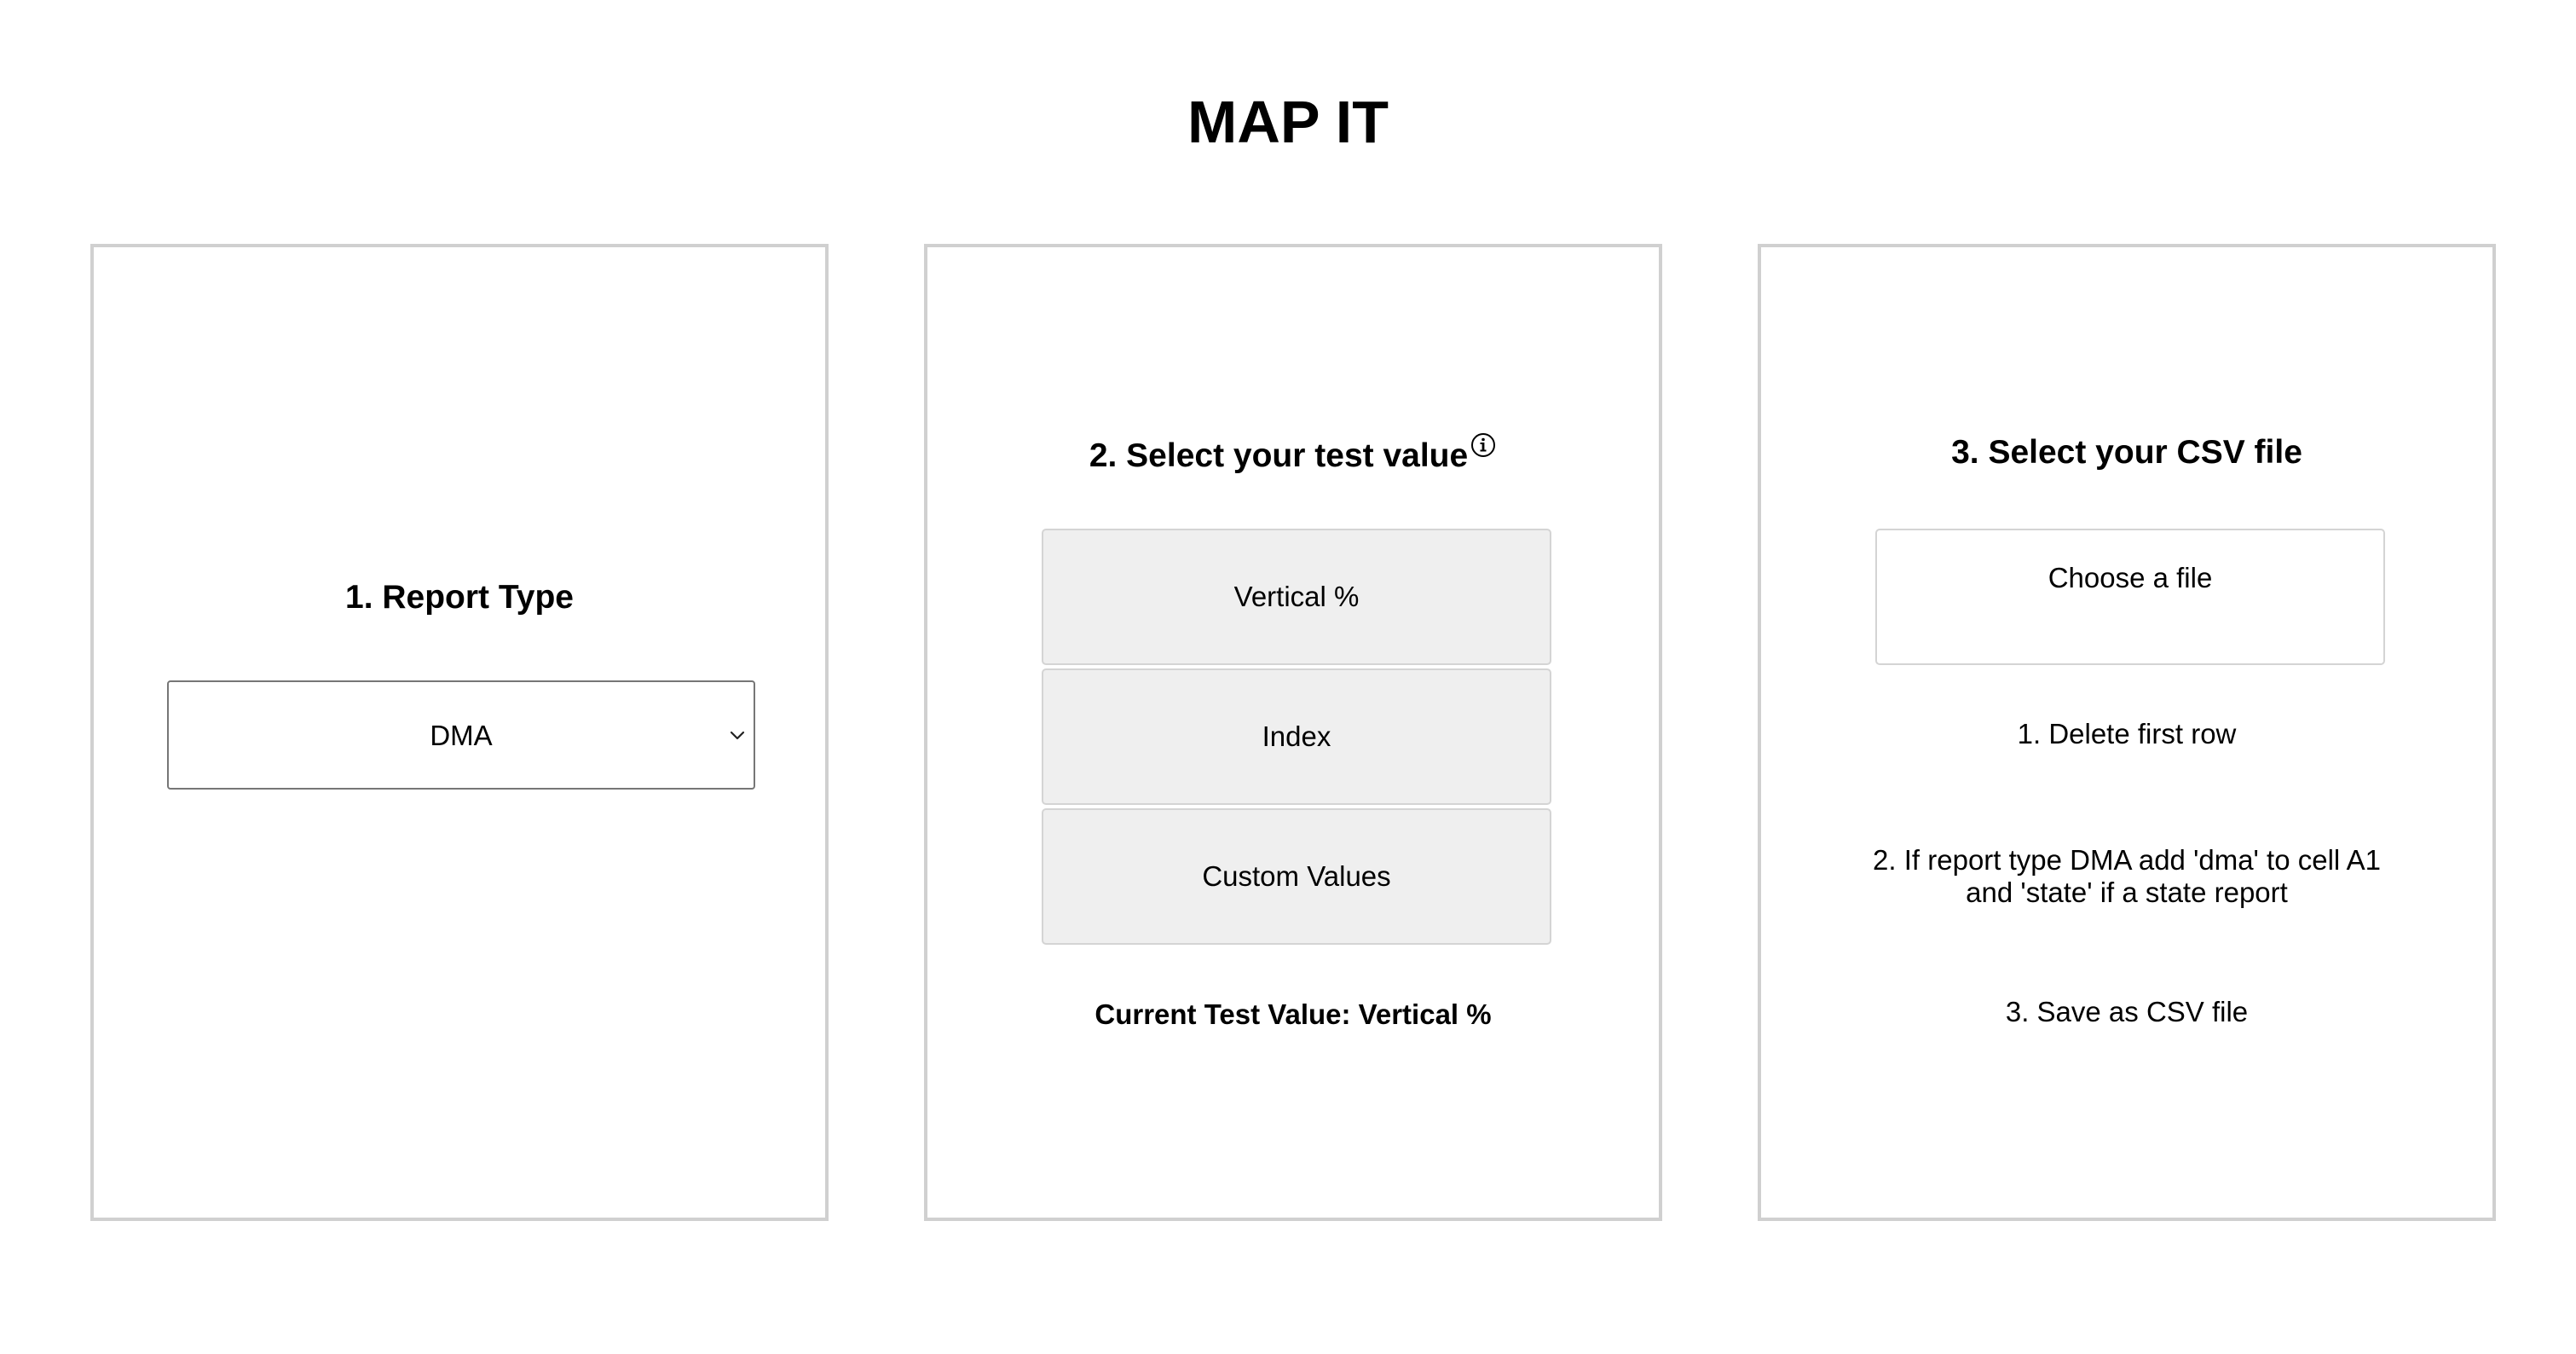 Image resolution: width=2576 pixels, height=1354 pixels. I want to click on test-value-heading-row: 2. Select your test value, so click(1293, 455).